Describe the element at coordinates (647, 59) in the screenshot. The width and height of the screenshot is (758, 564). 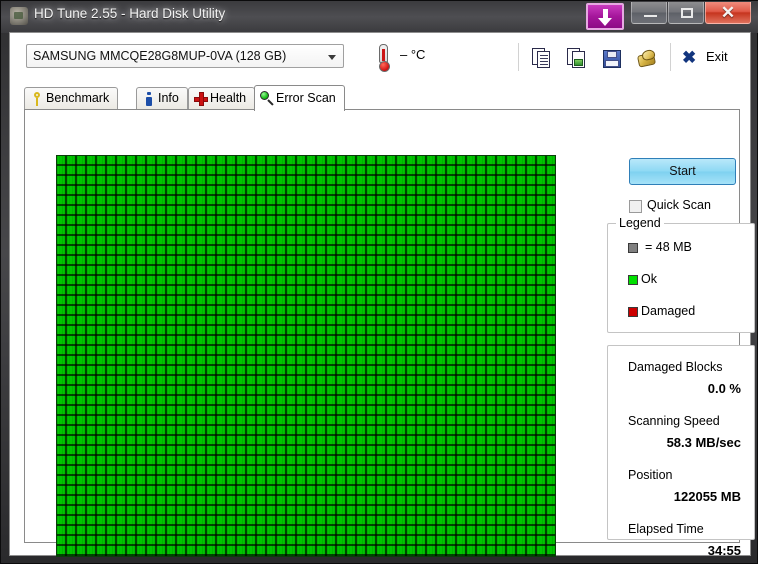
I see `gold-disc-icon` at that location.